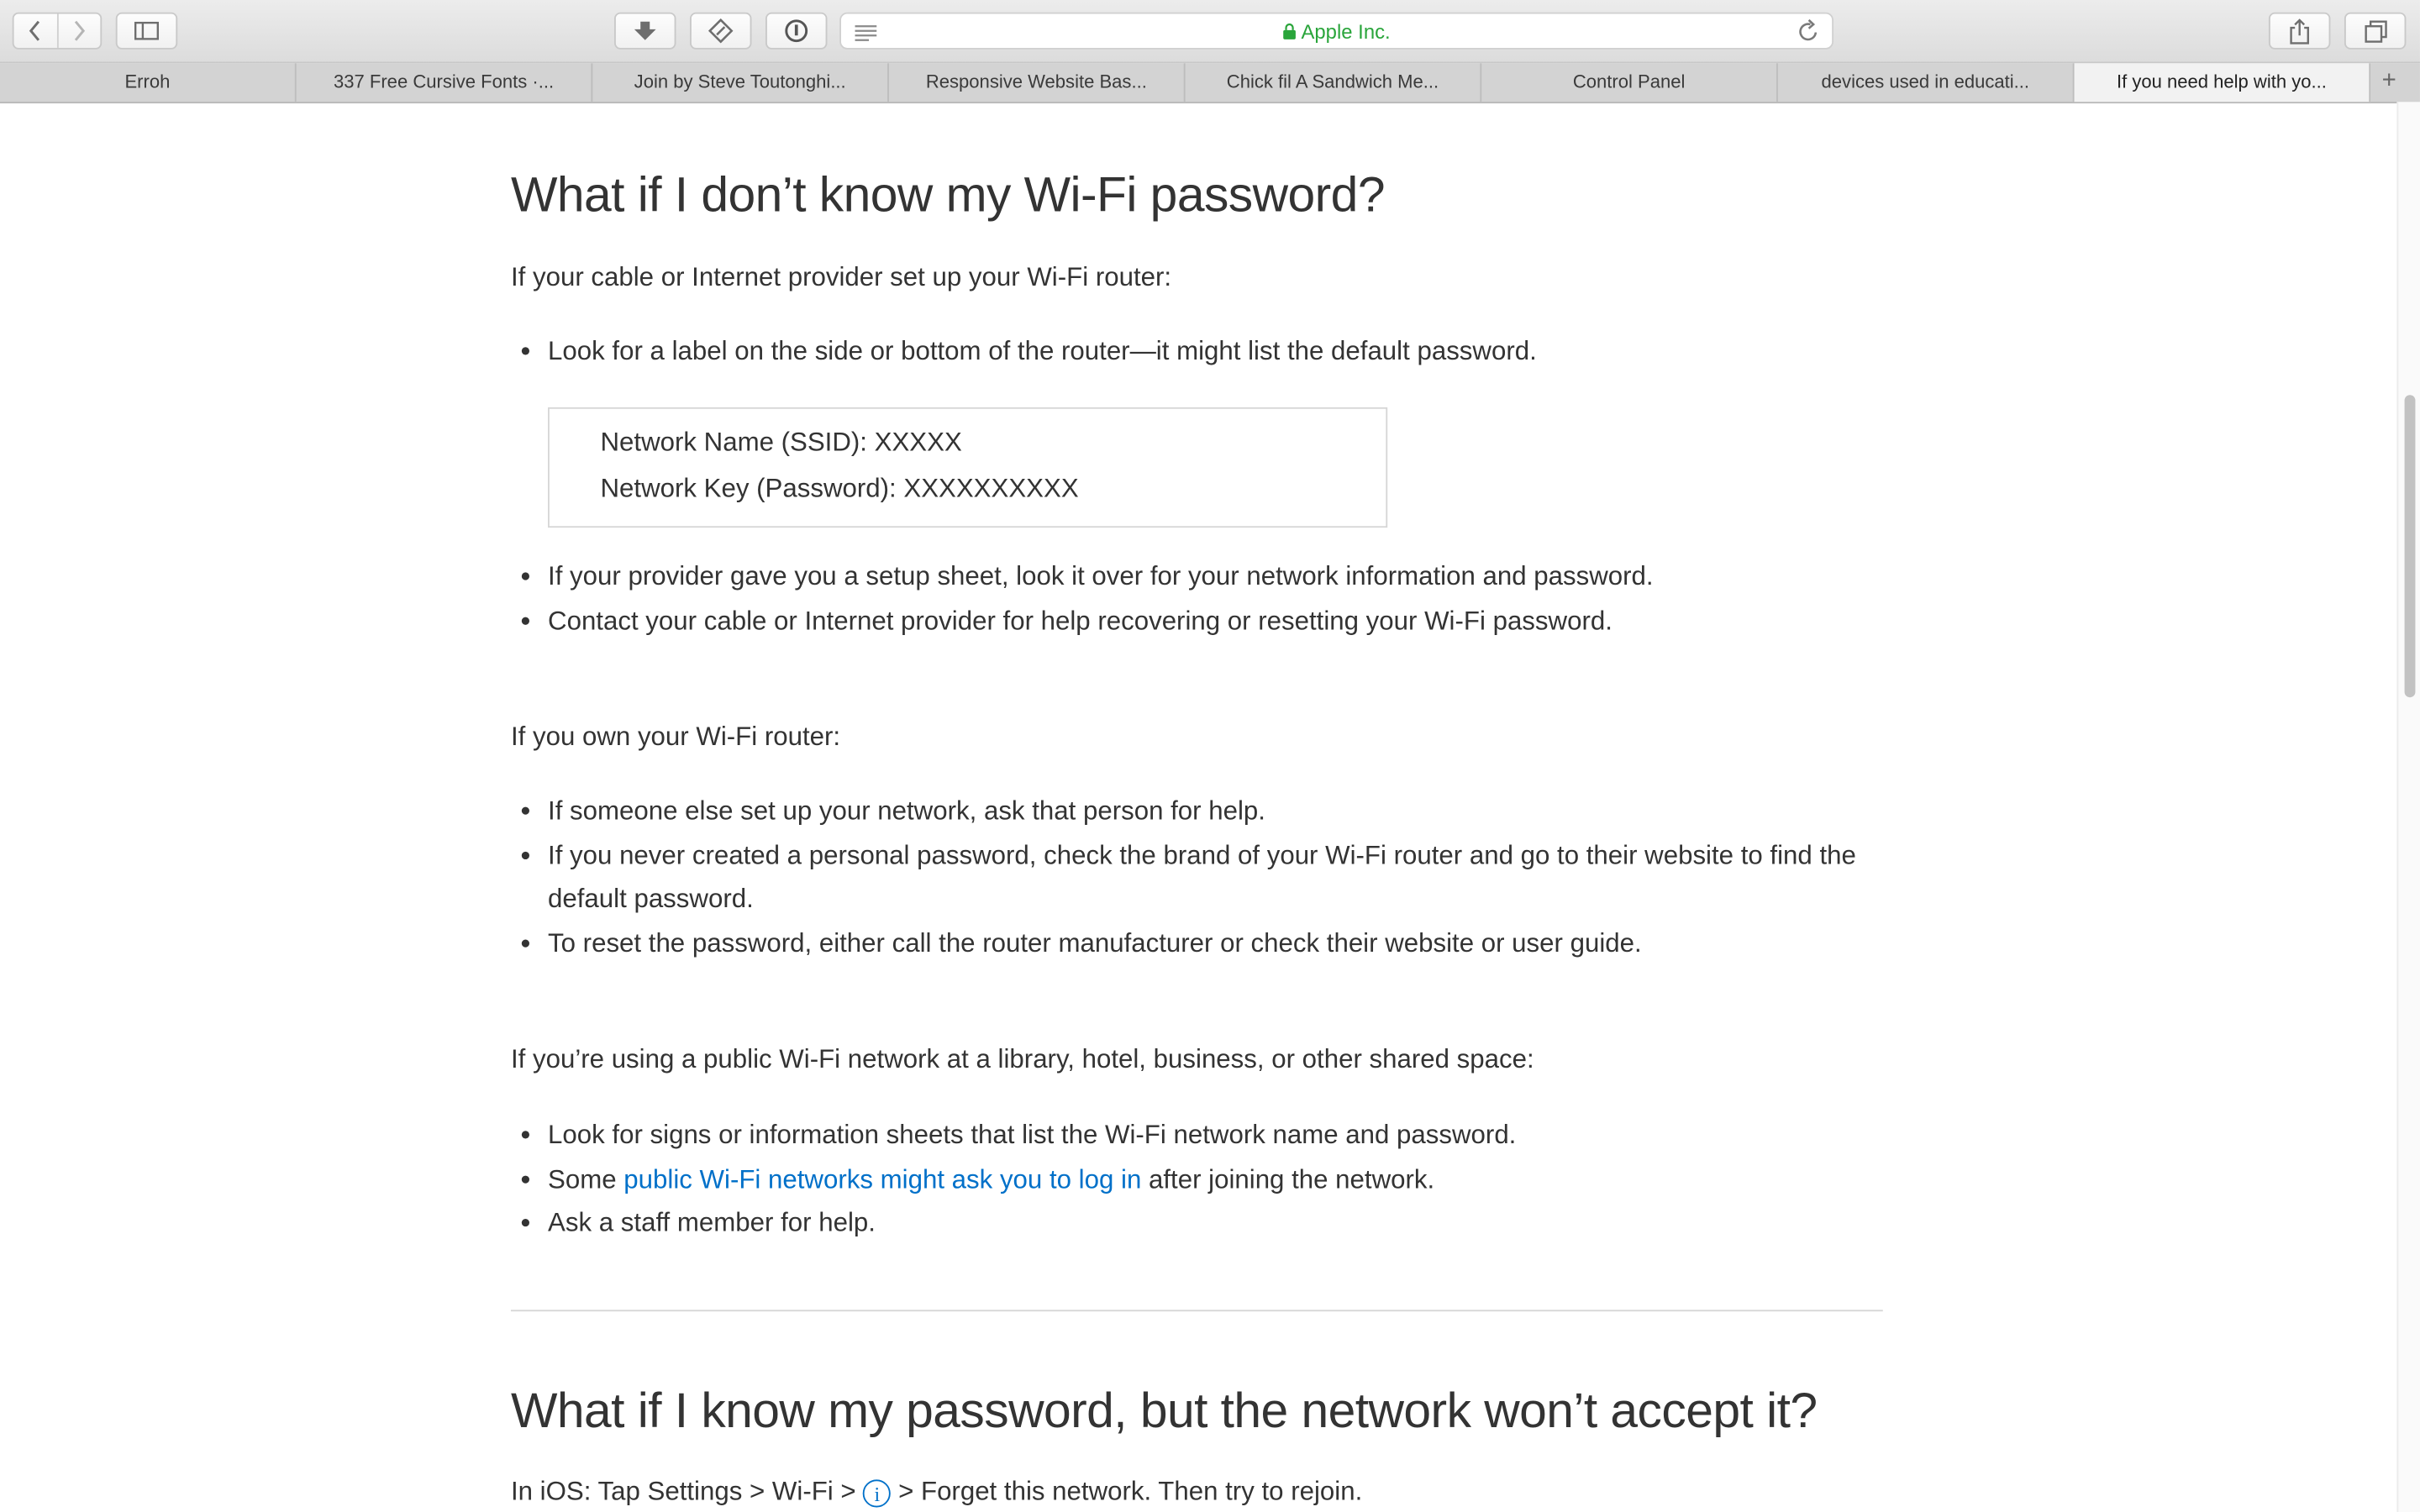 This screenshot has height=1512, width=2420. What do you see at coordinates (586, 1178) in the screenshot?
I see `list-item-prefix: Some` at bounding box center [586, 1178].